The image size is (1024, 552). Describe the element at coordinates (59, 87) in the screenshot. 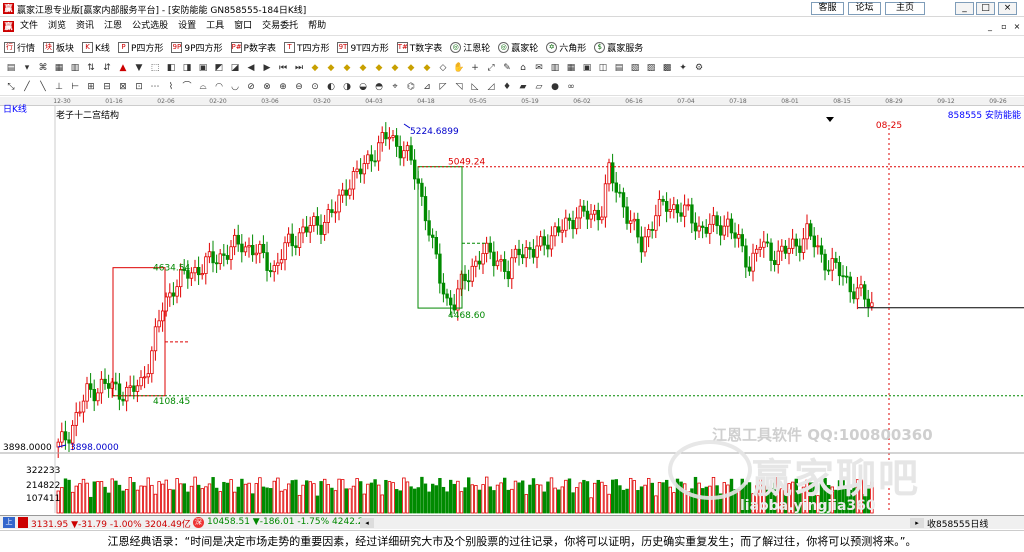

I see `analysis-tool-icon-3: ⊥` at that location.